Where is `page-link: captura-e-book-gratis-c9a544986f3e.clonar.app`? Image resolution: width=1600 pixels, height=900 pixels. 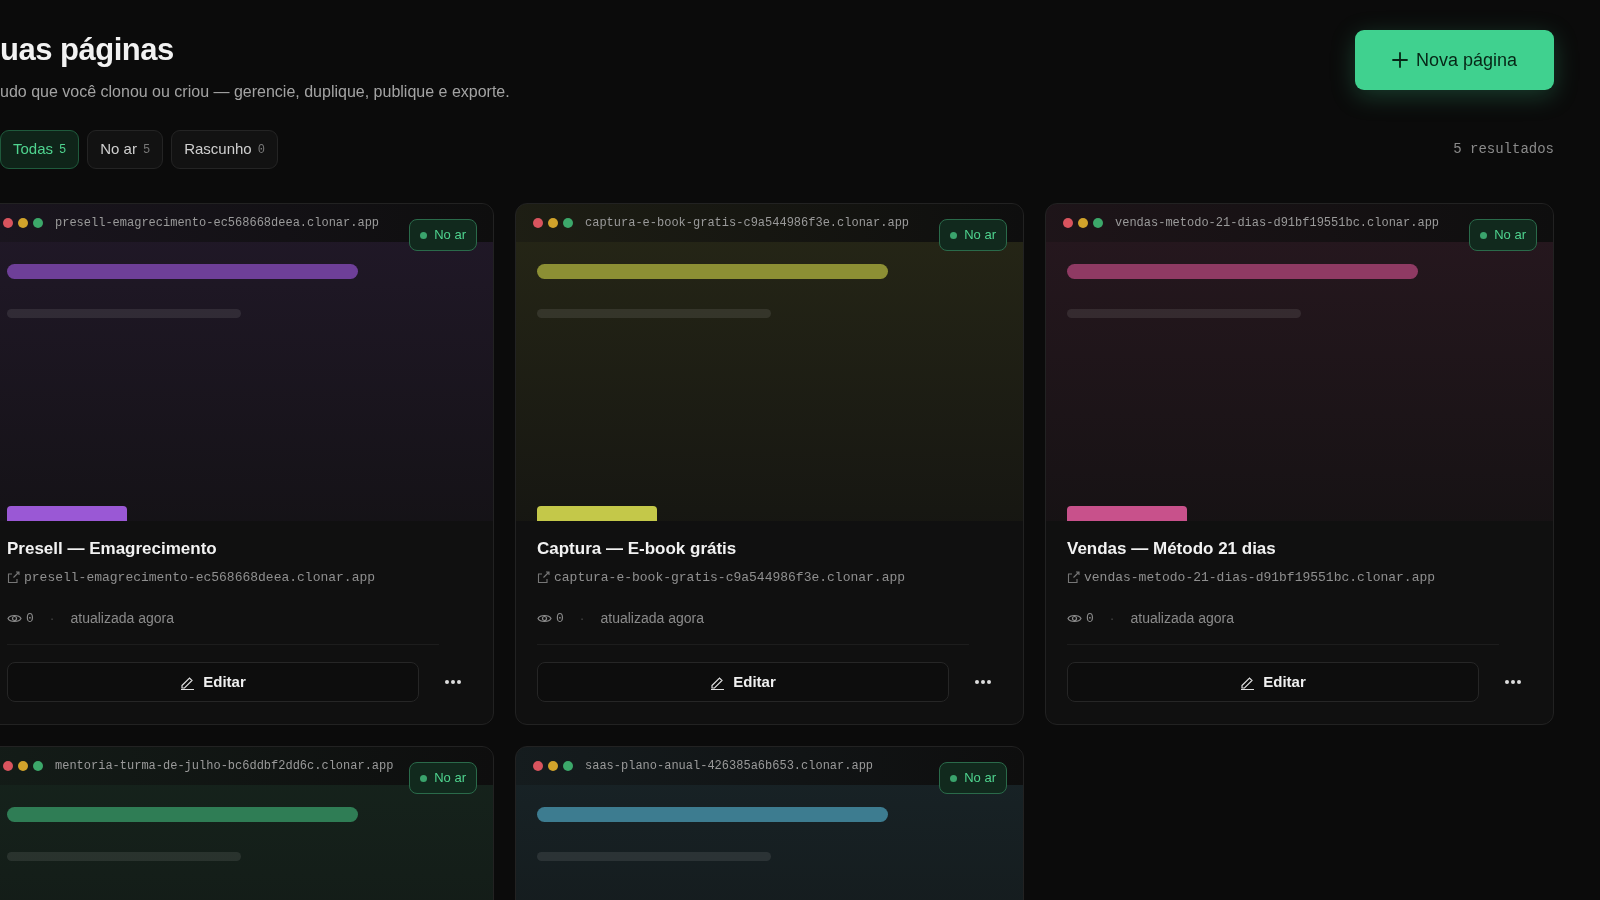
page-link: captura-e-book-gratis-c9a544986f3e.clonar.app is located at coordinates (730, 577).